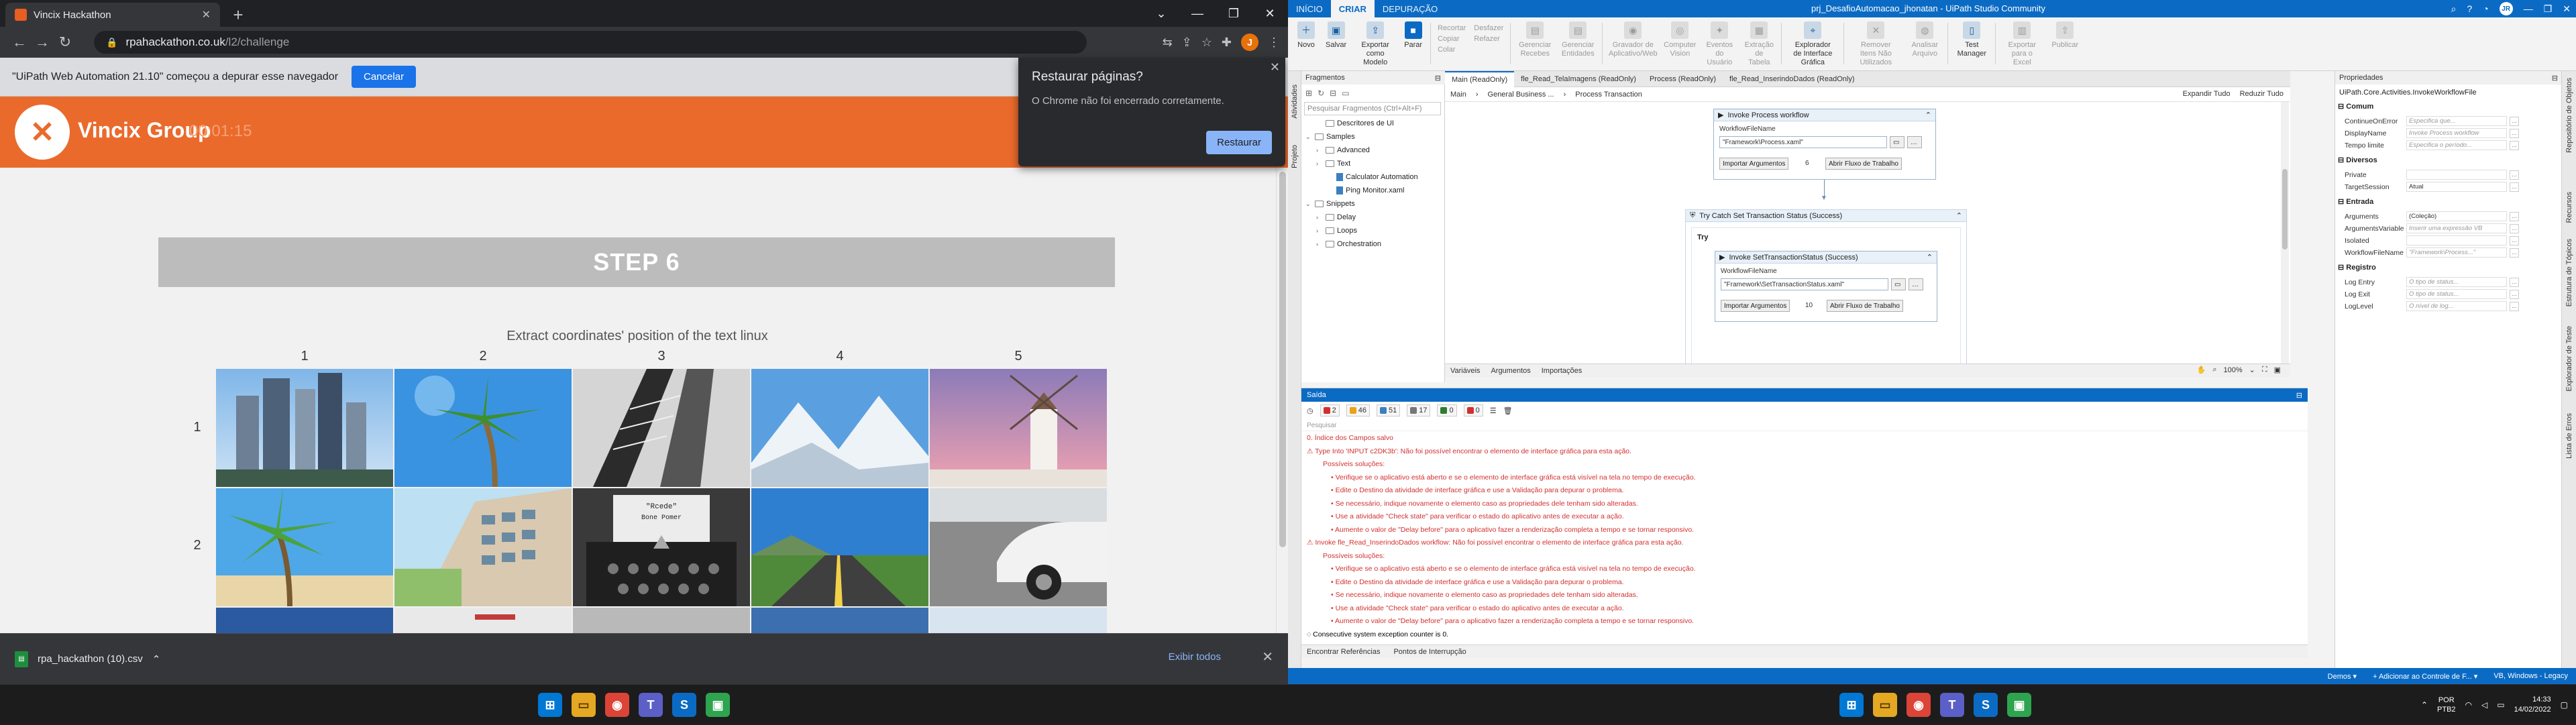 The image size is (2576, 725). Describe the element at coordinates (2569, 436) in the screenshot. I see `error-list-side-tab: Lista de Erros` at that location.